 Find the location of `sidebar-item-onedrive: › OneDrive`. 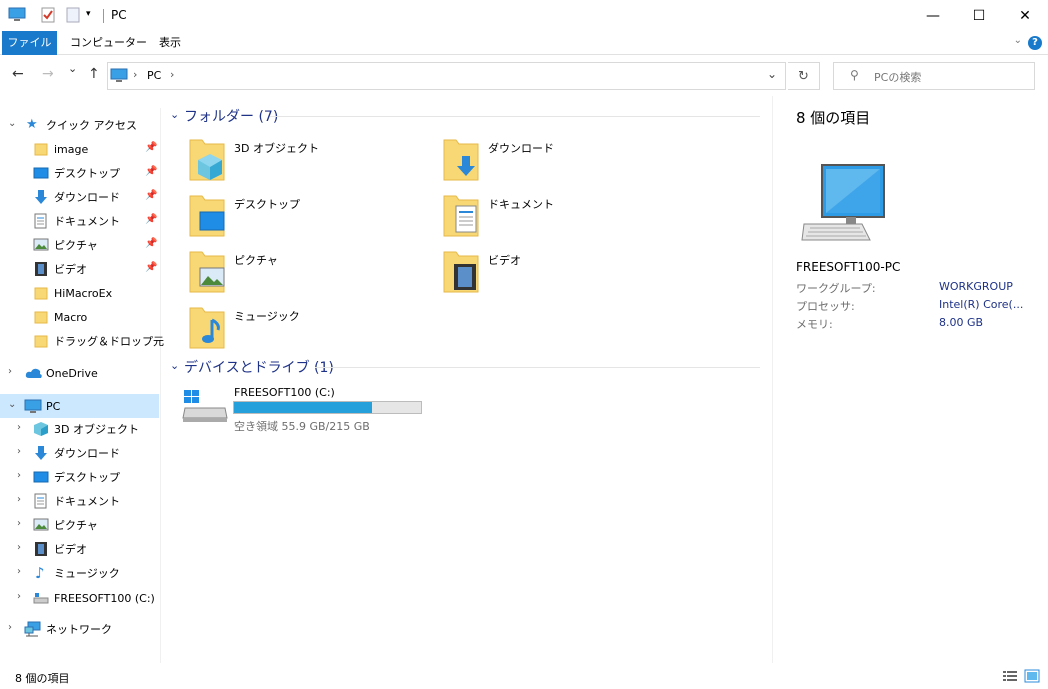

sidebar-item-onedrive: › OneDrive is located at coordinates (79, 373).